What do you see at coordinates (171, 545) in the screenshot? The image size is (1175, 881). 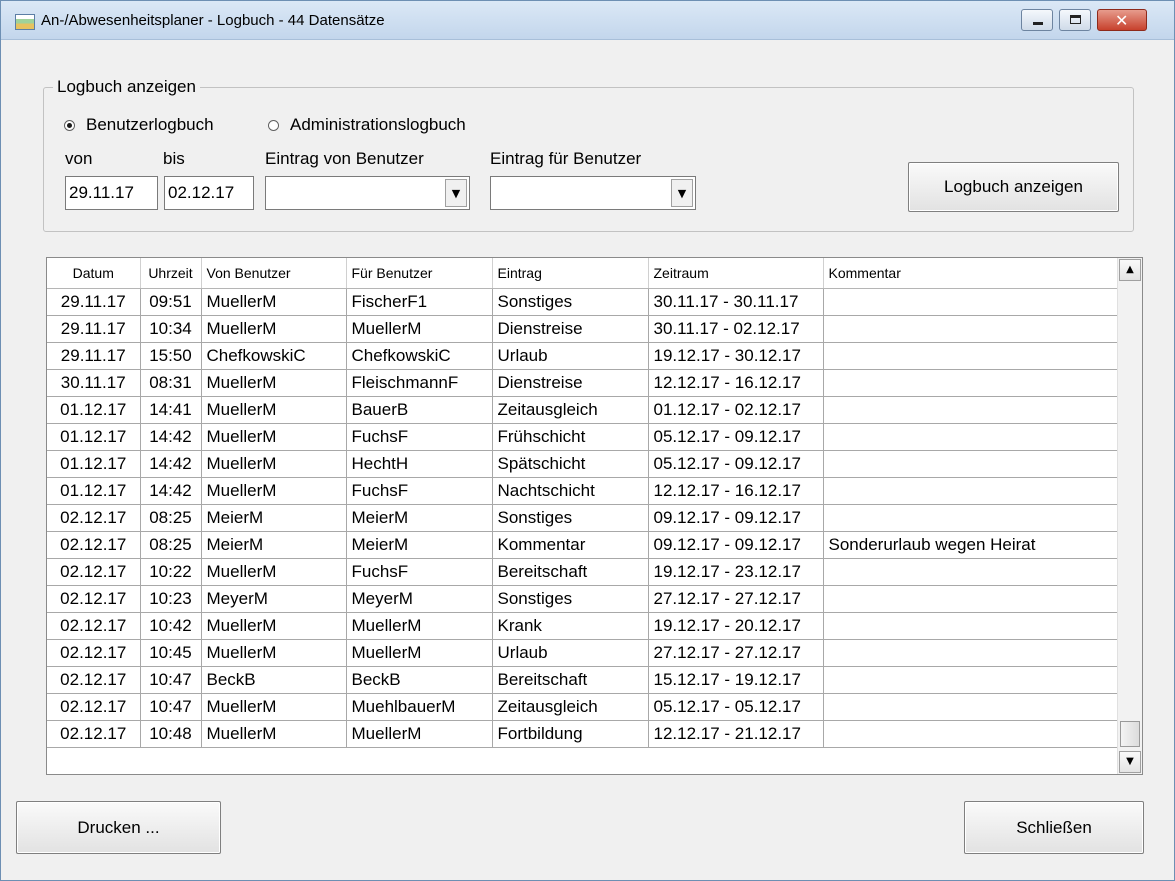 I see `cell-time: 08:25` at bounding box center [171, 545].